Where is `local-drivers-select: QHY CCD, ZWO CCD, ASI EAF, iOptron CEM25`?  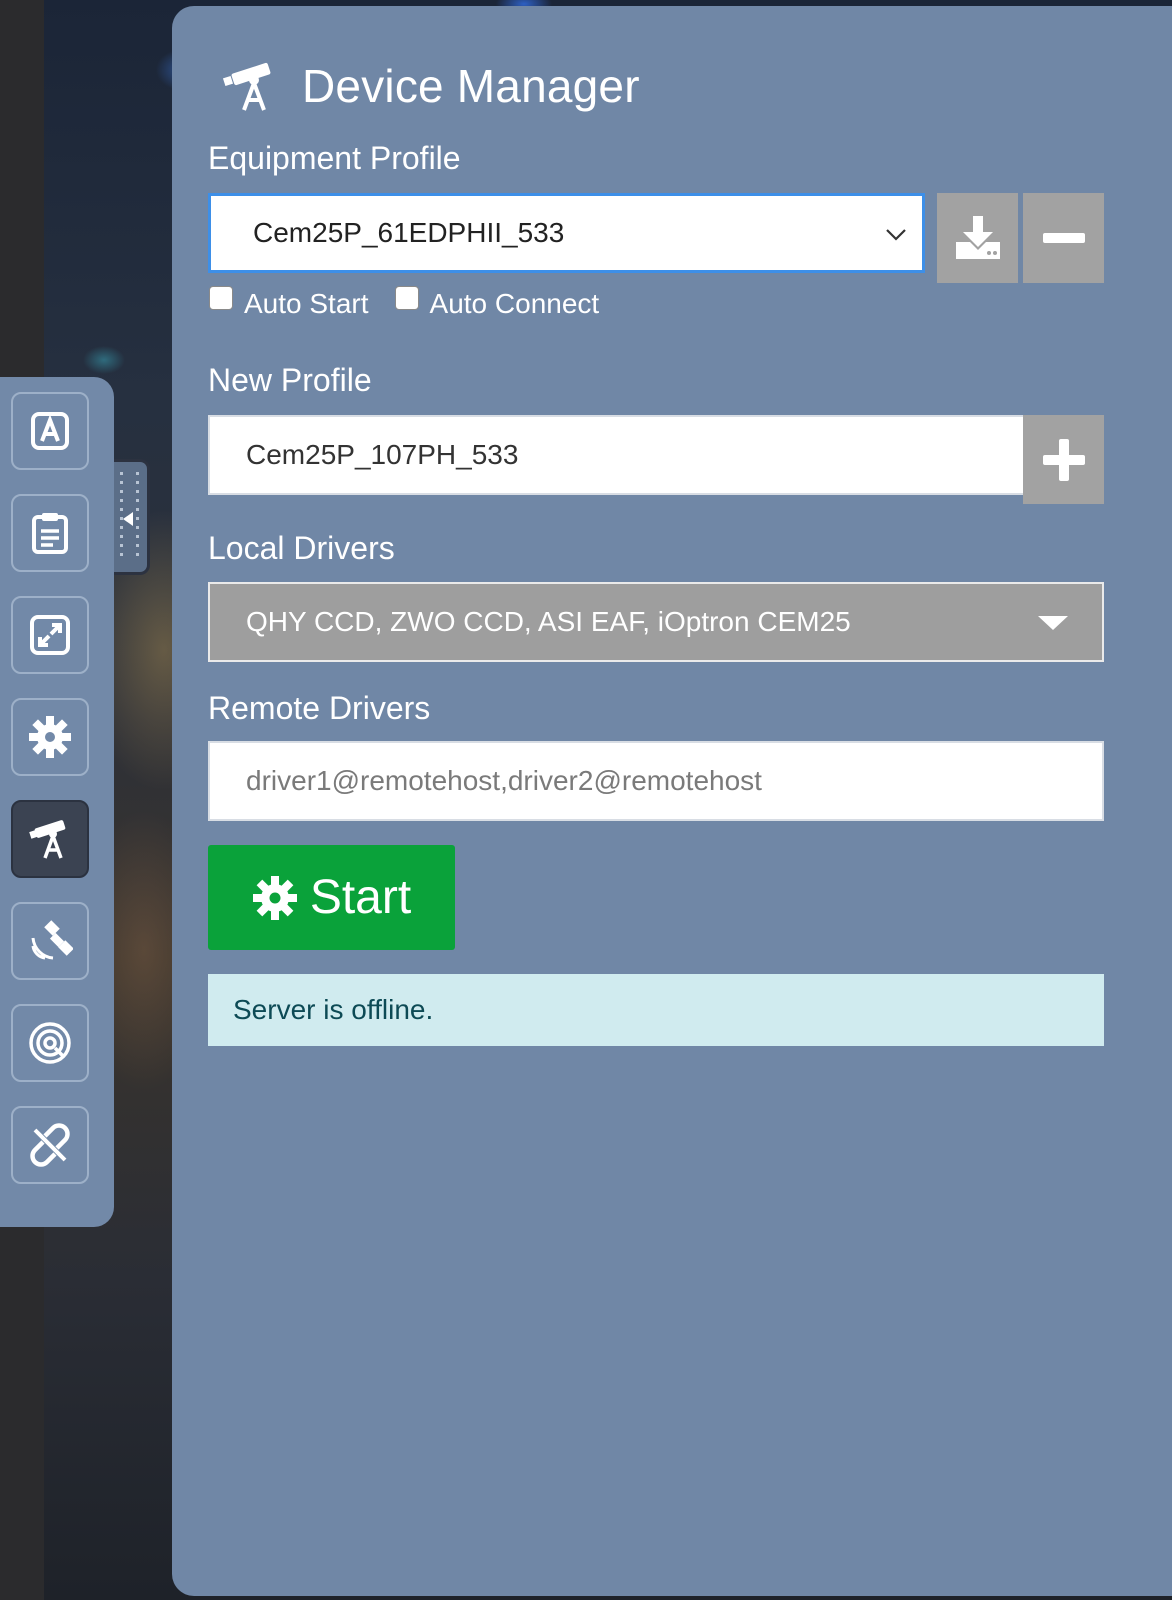
local-drivers-select: QHY CCD, ZWO CCD, ASI EAF, iOptron CEM25 is located at coordinates (656, 622).